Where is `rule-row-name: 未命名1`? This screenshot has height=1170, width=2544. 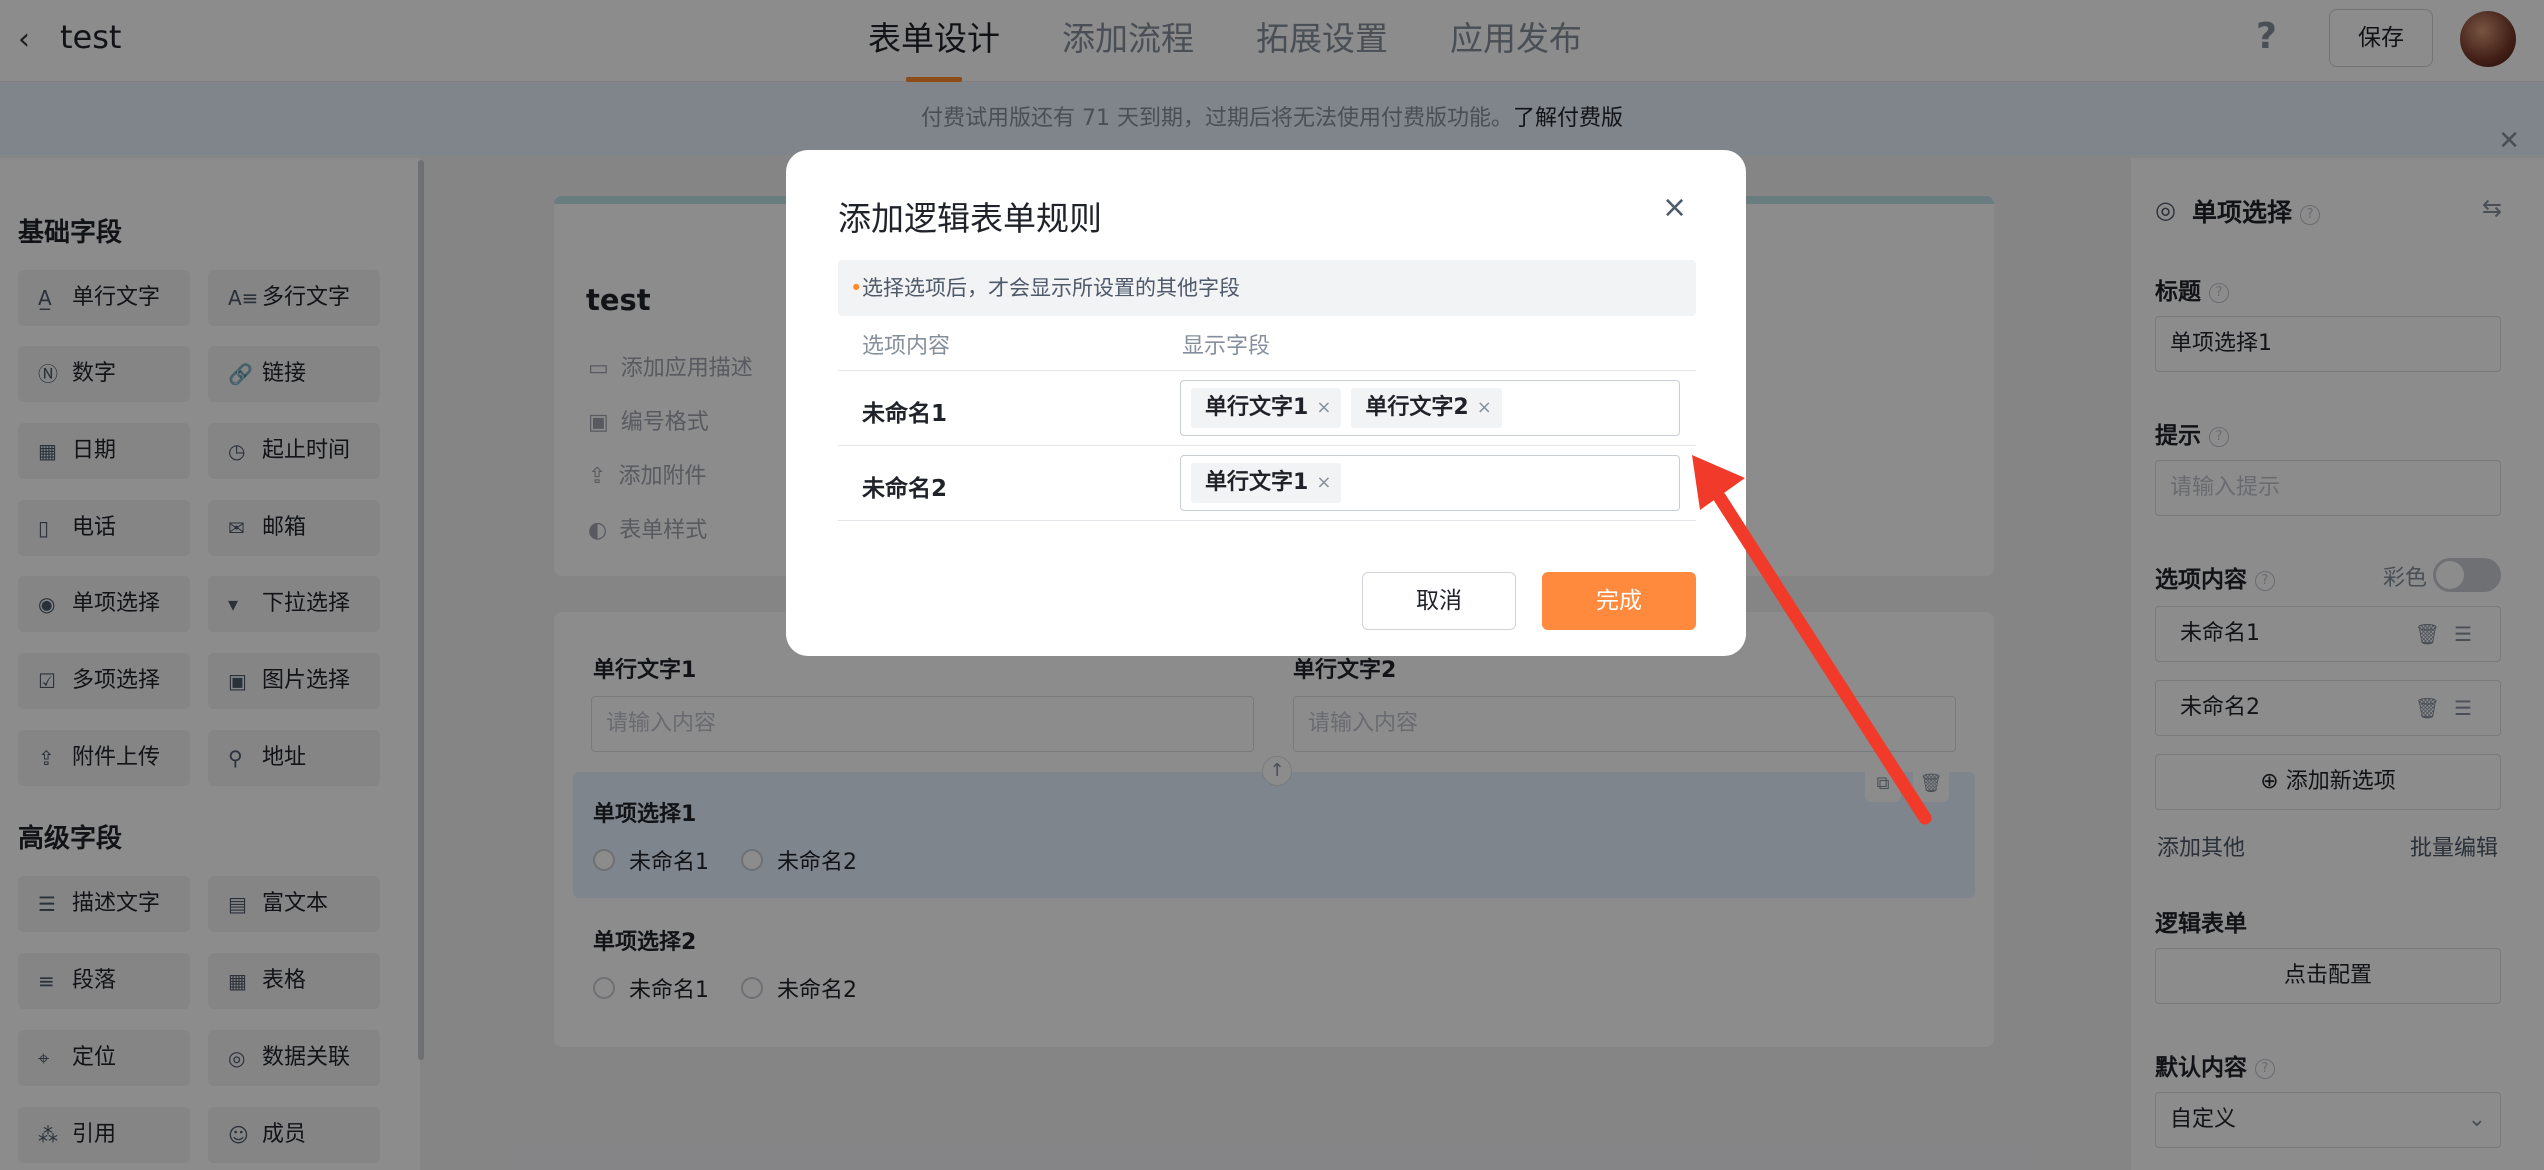
rule-row-name: 未命名1 is located at coordinates (905, 414).